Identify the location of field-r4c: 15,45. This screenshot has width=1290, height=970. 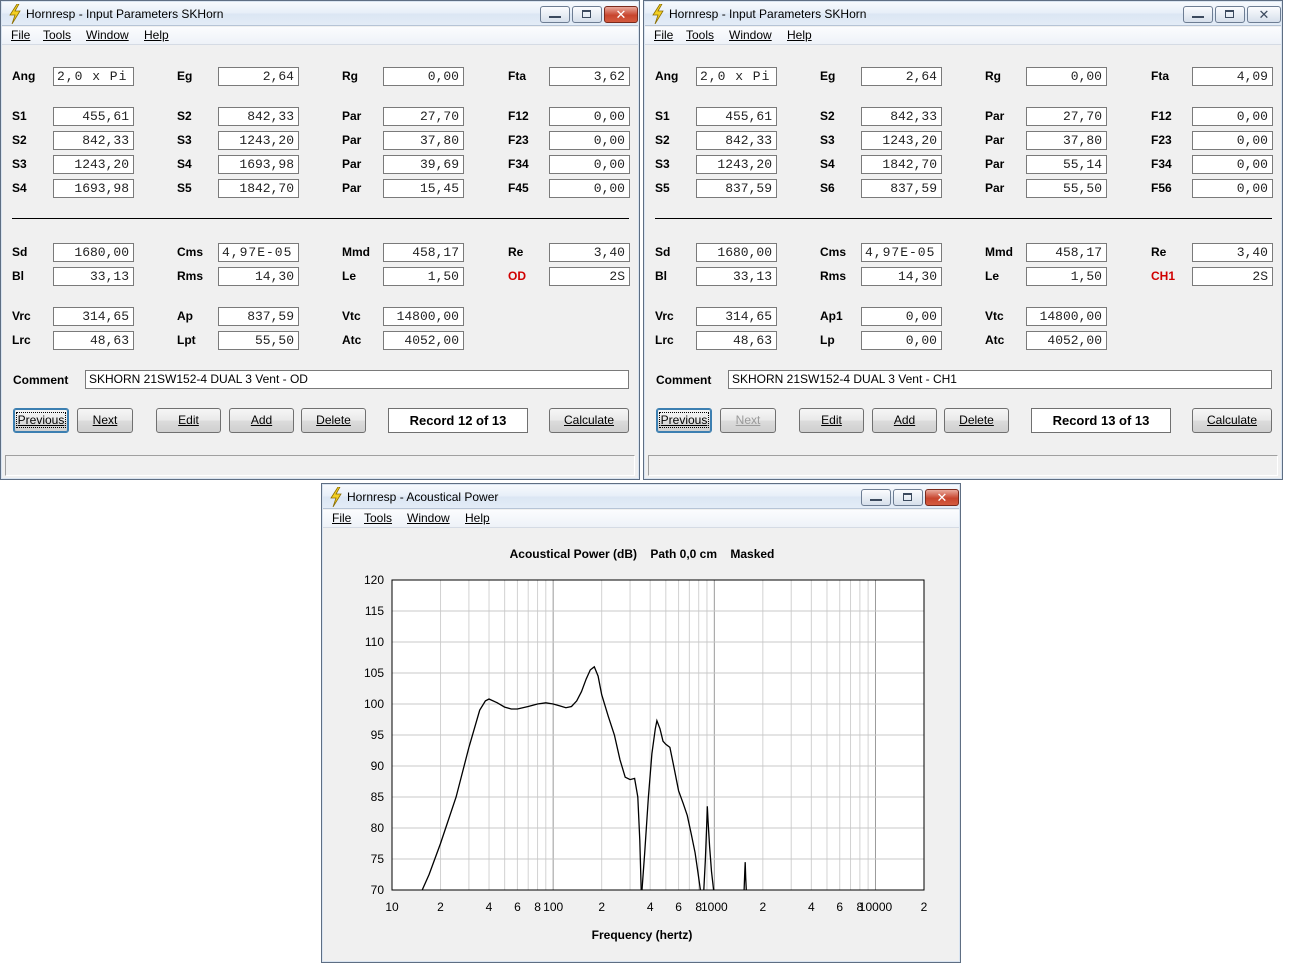
(423, 188).